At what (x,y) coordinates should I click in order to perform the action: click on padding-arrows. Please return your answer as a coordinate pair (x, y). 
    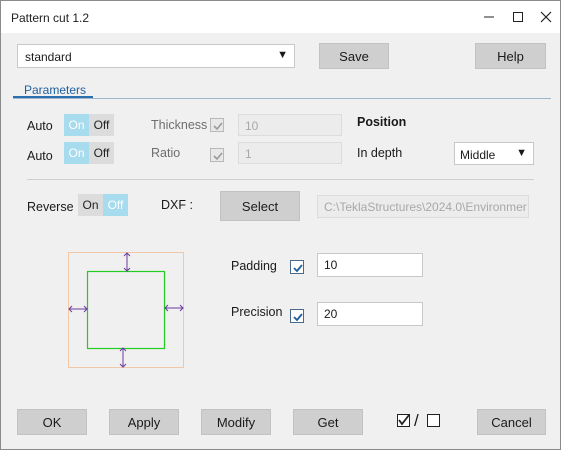
    Looking at the image, I should click on (126, 310).